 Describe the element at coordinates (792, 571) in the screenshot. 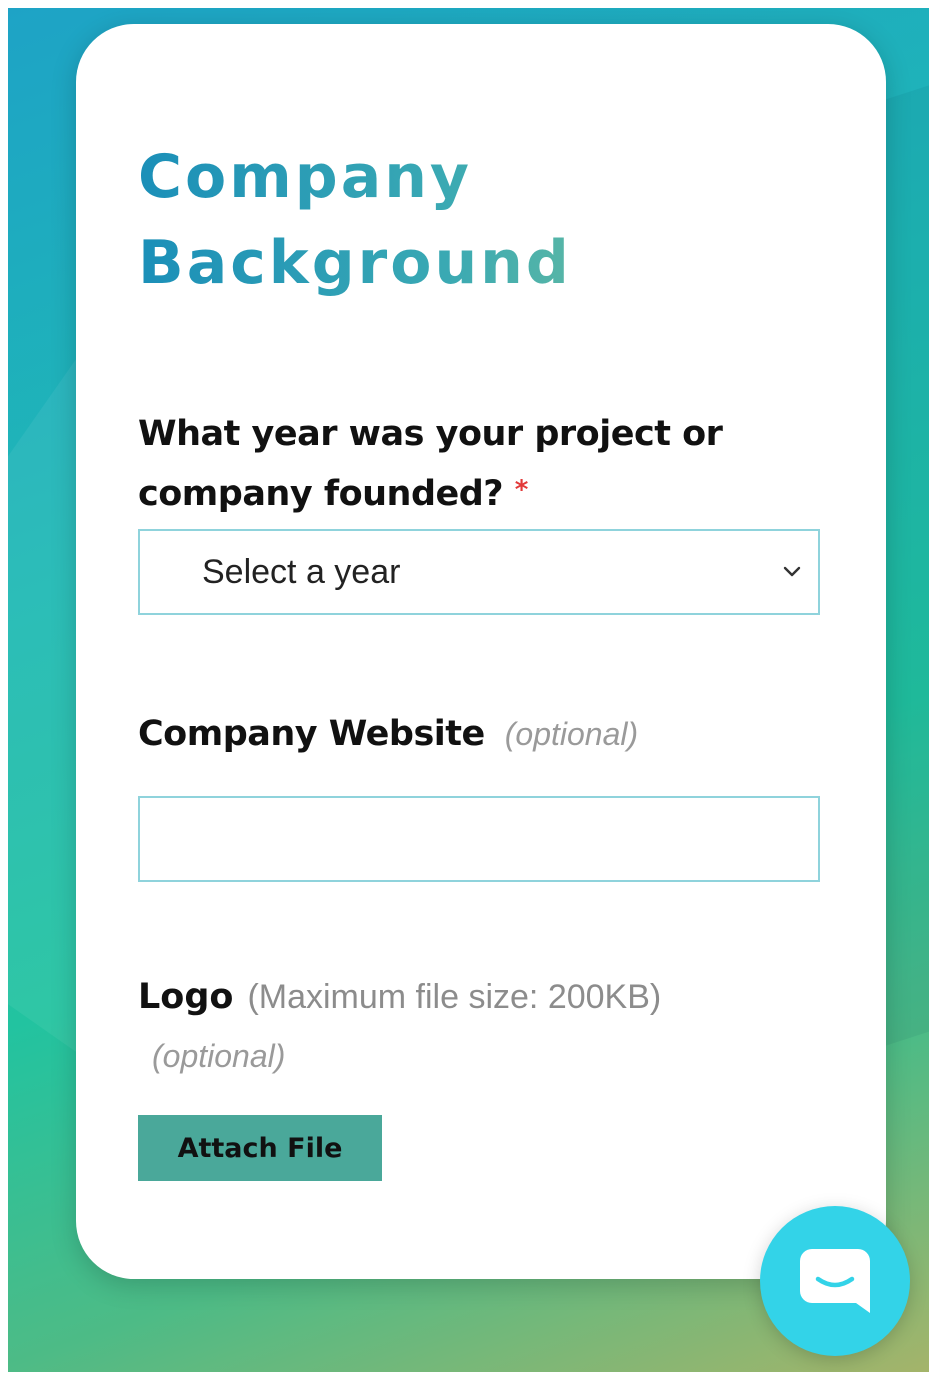

I see `chevron-down-icon` at that location.